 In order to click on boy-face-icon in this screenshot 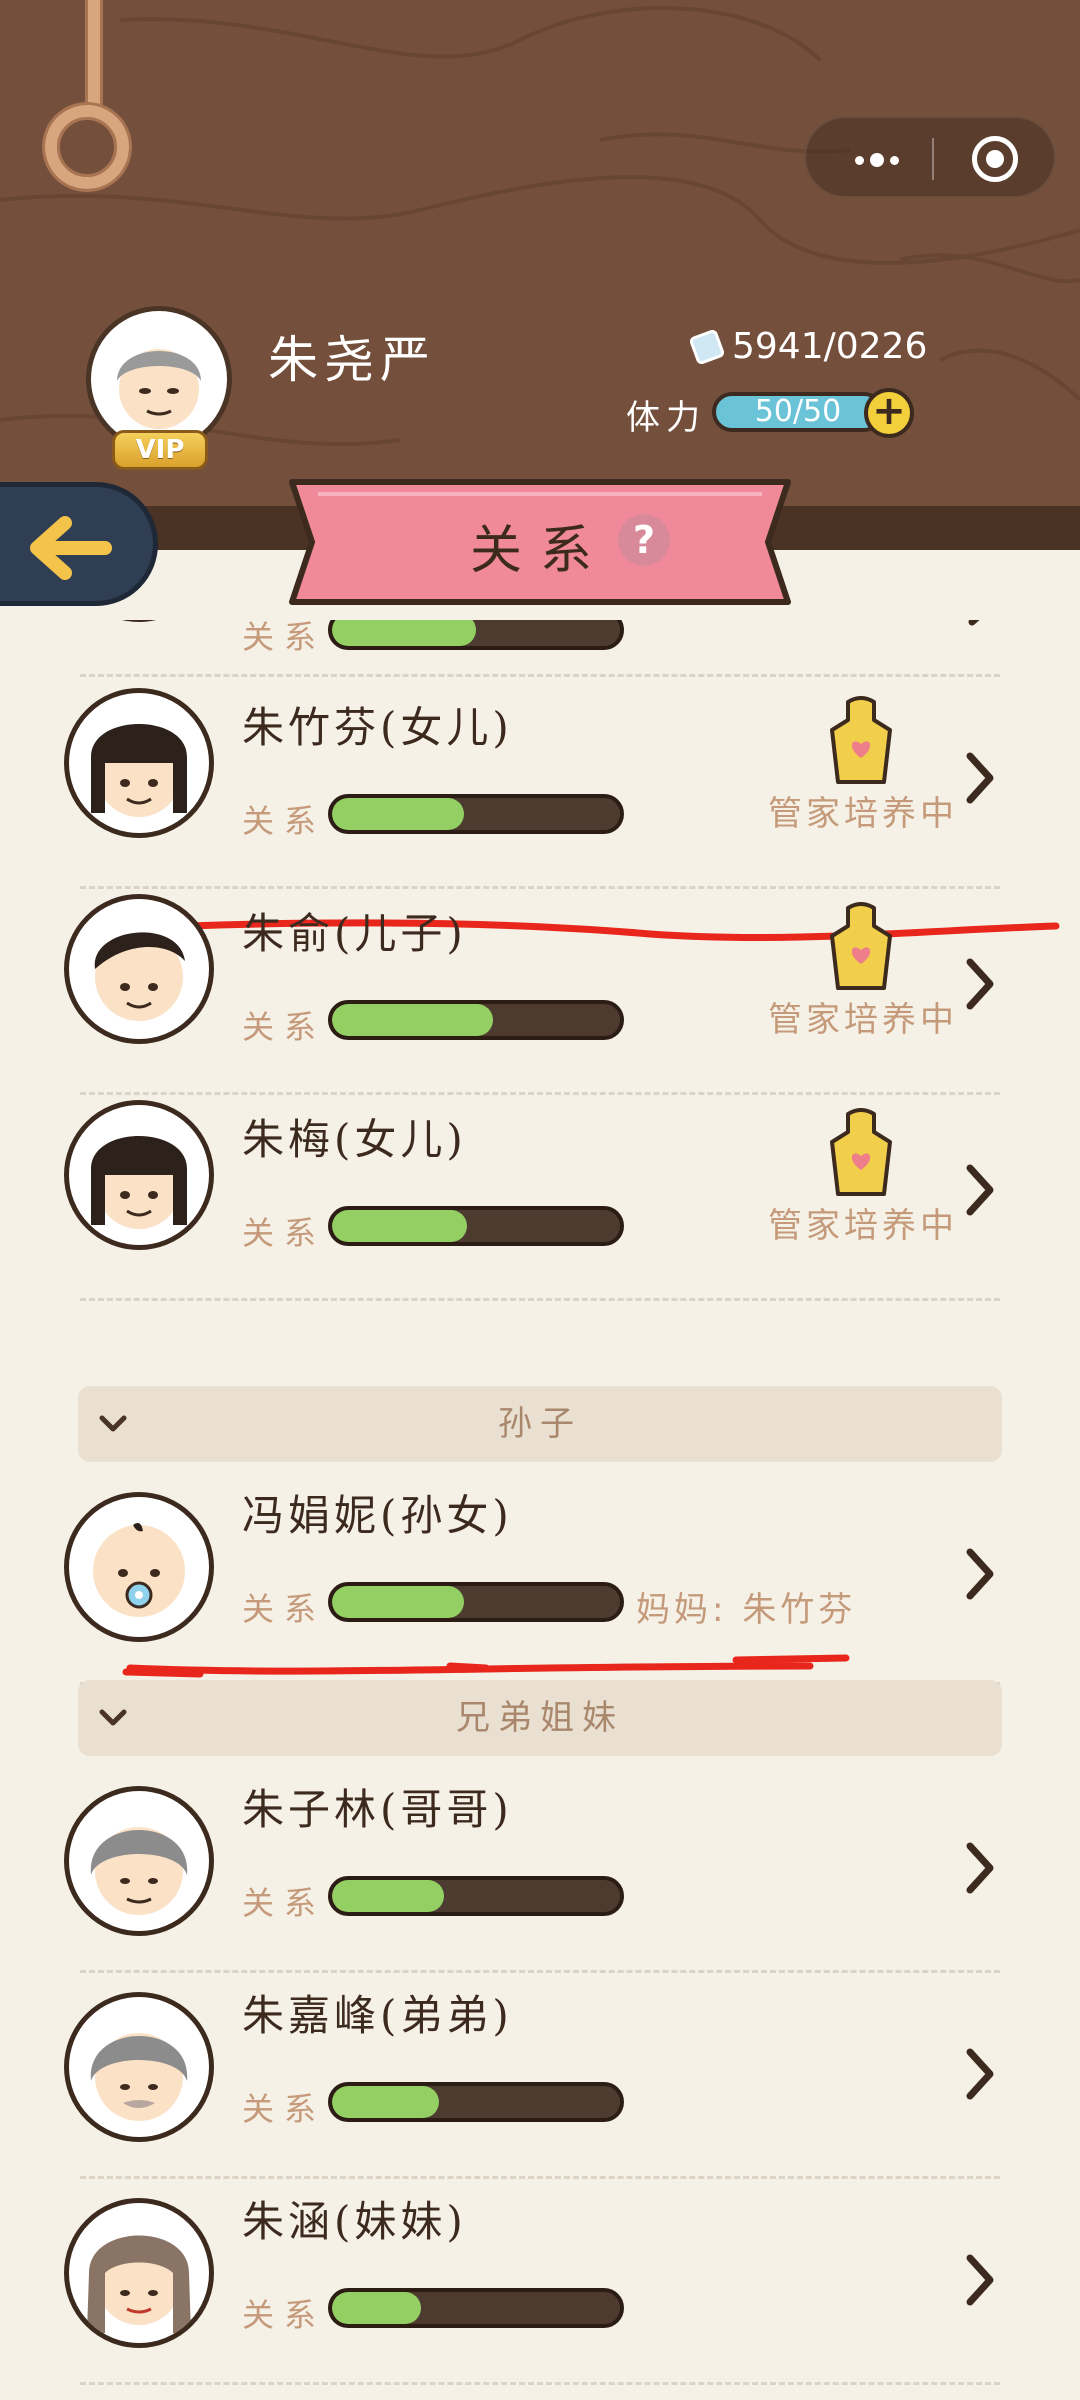, I will do `click(139, 976)`.